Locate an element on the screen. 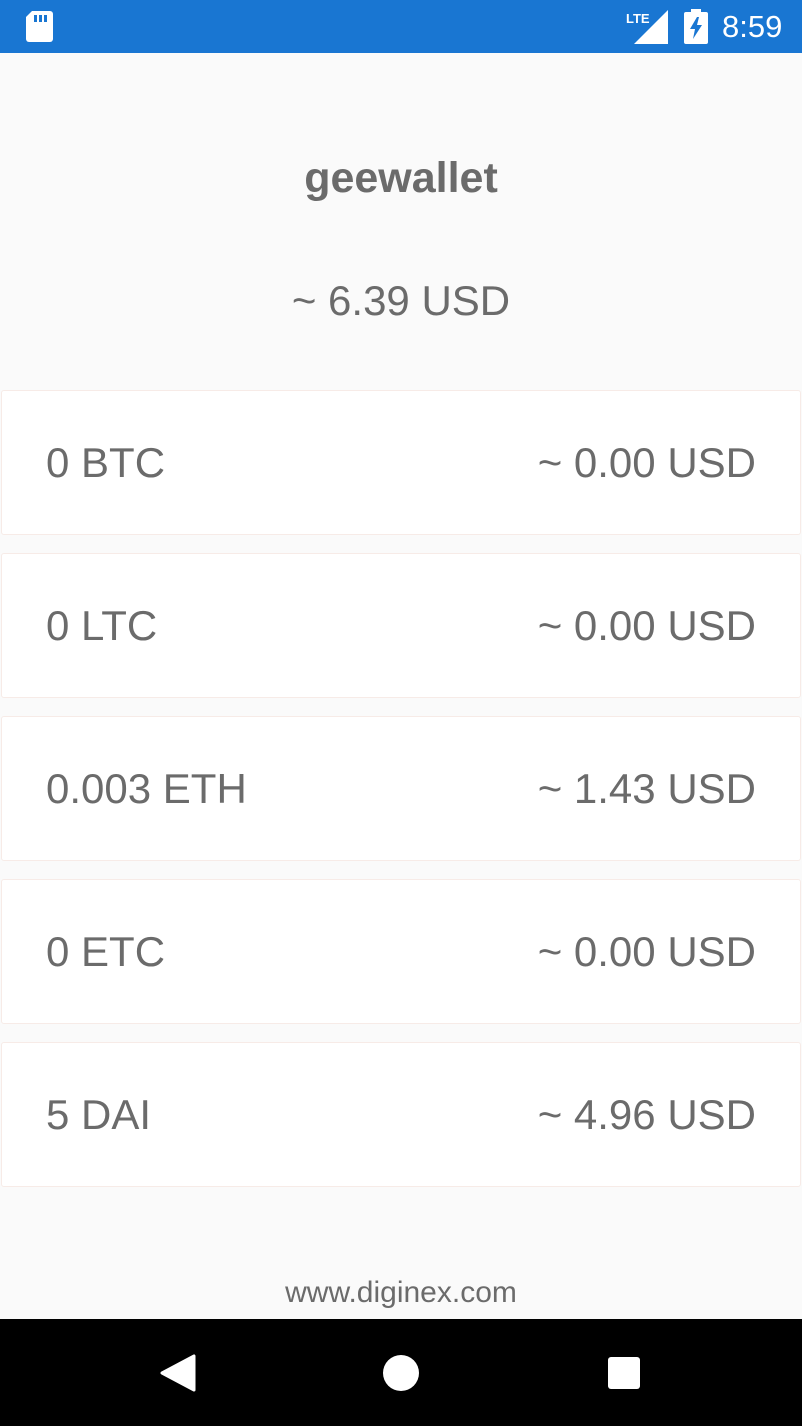 Image resolution: width=802 pixels, height=1426 pixels. account-card-btc: 0 BTC ~ 0.00 USD is located at coordinates (401, 462).